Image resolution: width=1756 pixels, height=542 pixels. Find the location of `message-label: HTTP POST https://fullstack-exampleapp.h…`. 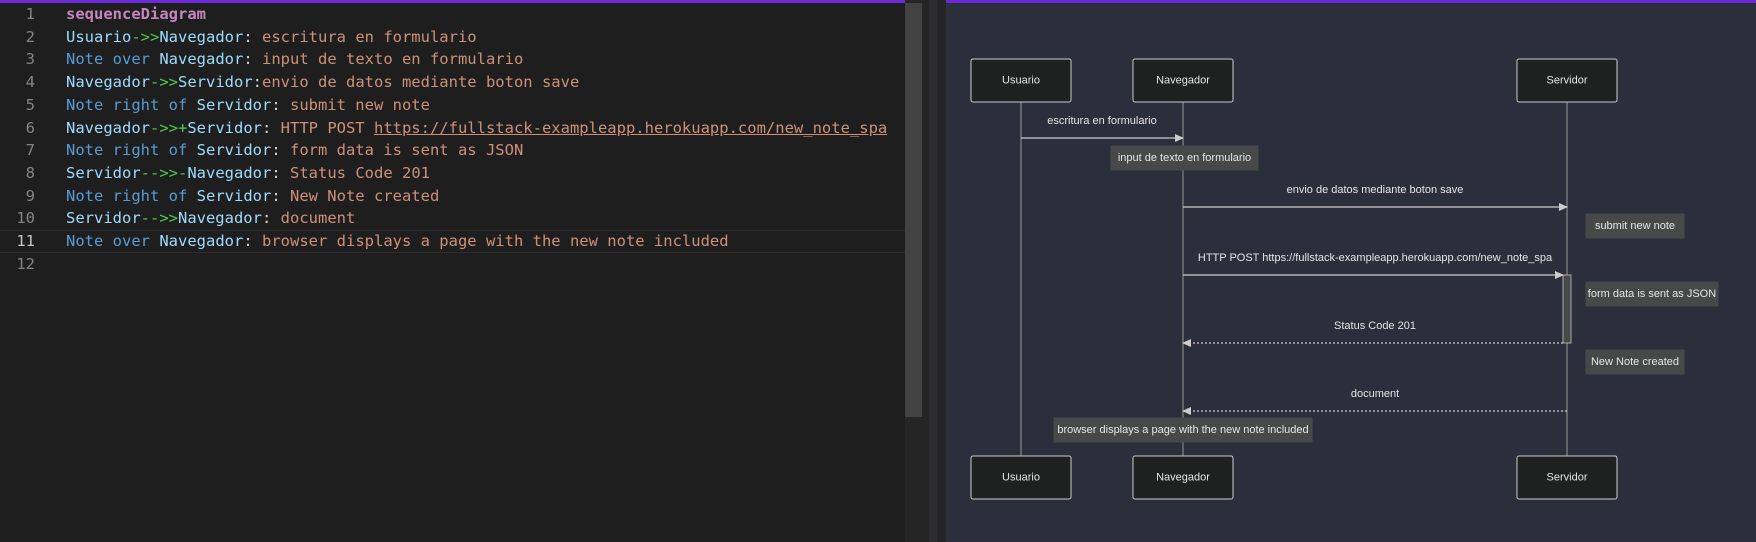

message-label: HTTP POST https://fullstack-exampleapp.h… is located at coordinates (1375, 258).